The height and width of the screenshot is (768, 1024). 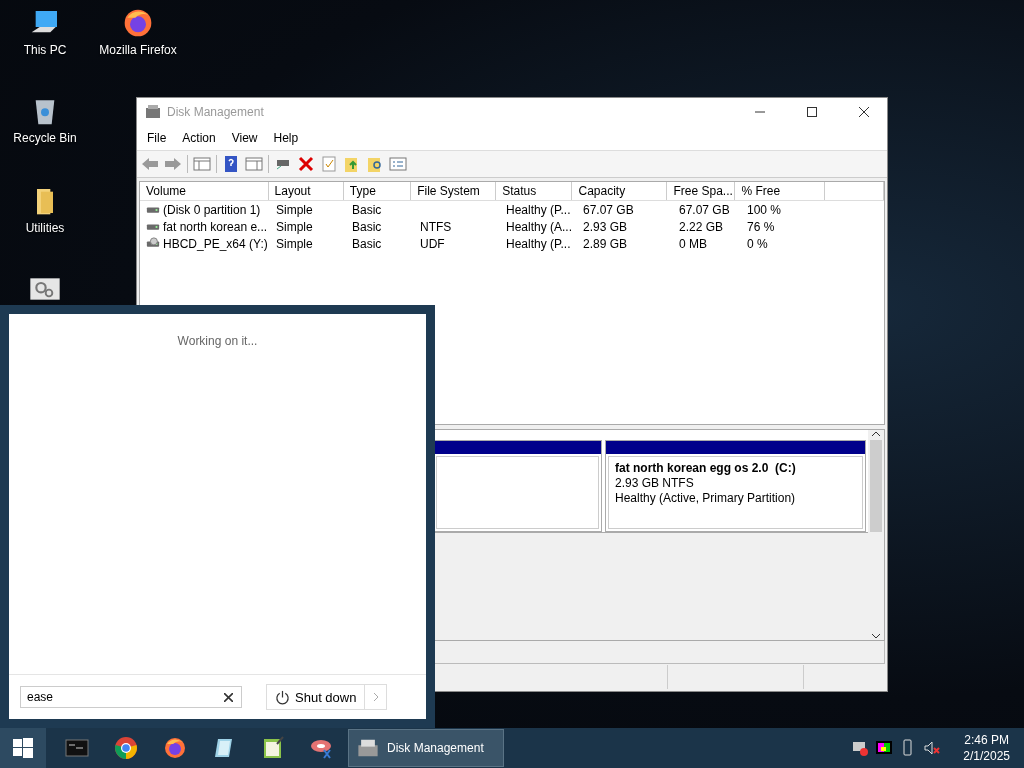 I want to click on start-button, so click(x=23, y=748).